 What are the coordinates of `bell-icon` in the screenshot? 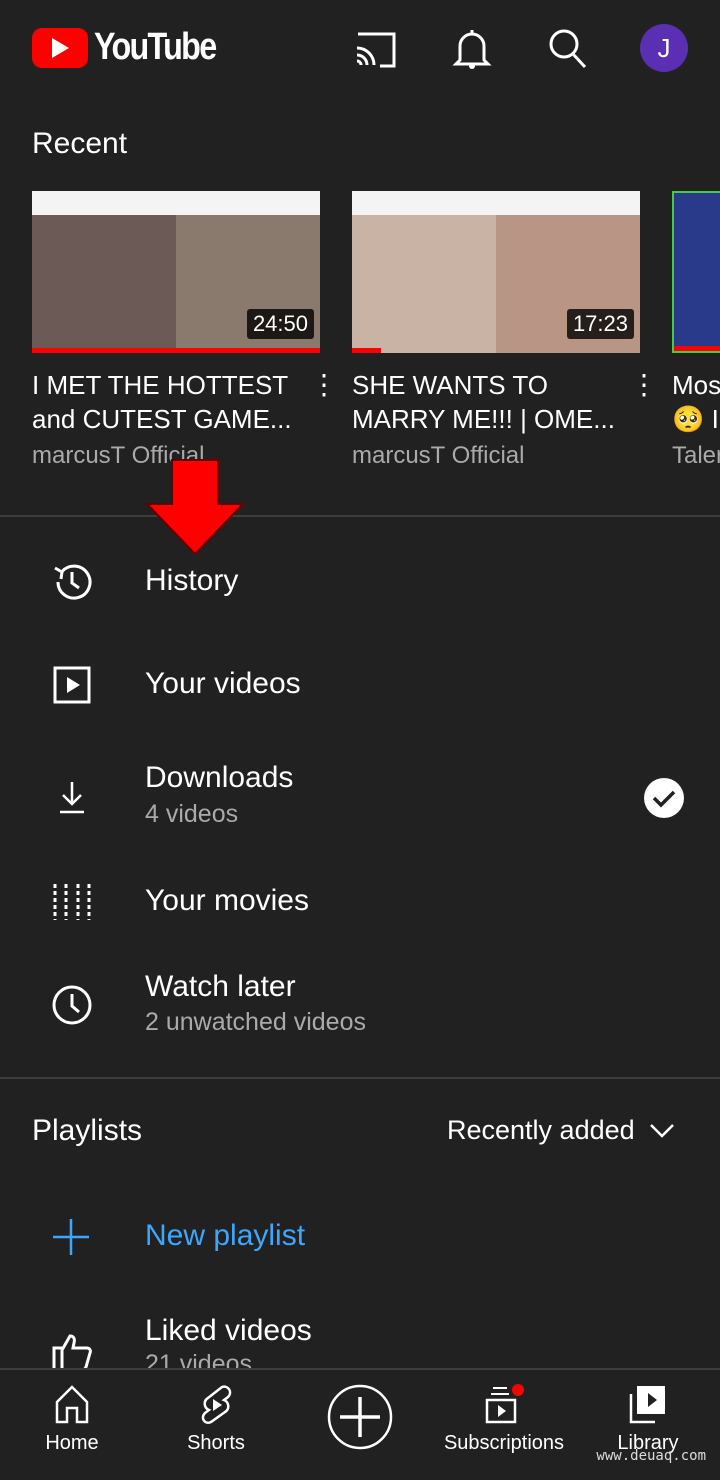 It's located at (472, 48).